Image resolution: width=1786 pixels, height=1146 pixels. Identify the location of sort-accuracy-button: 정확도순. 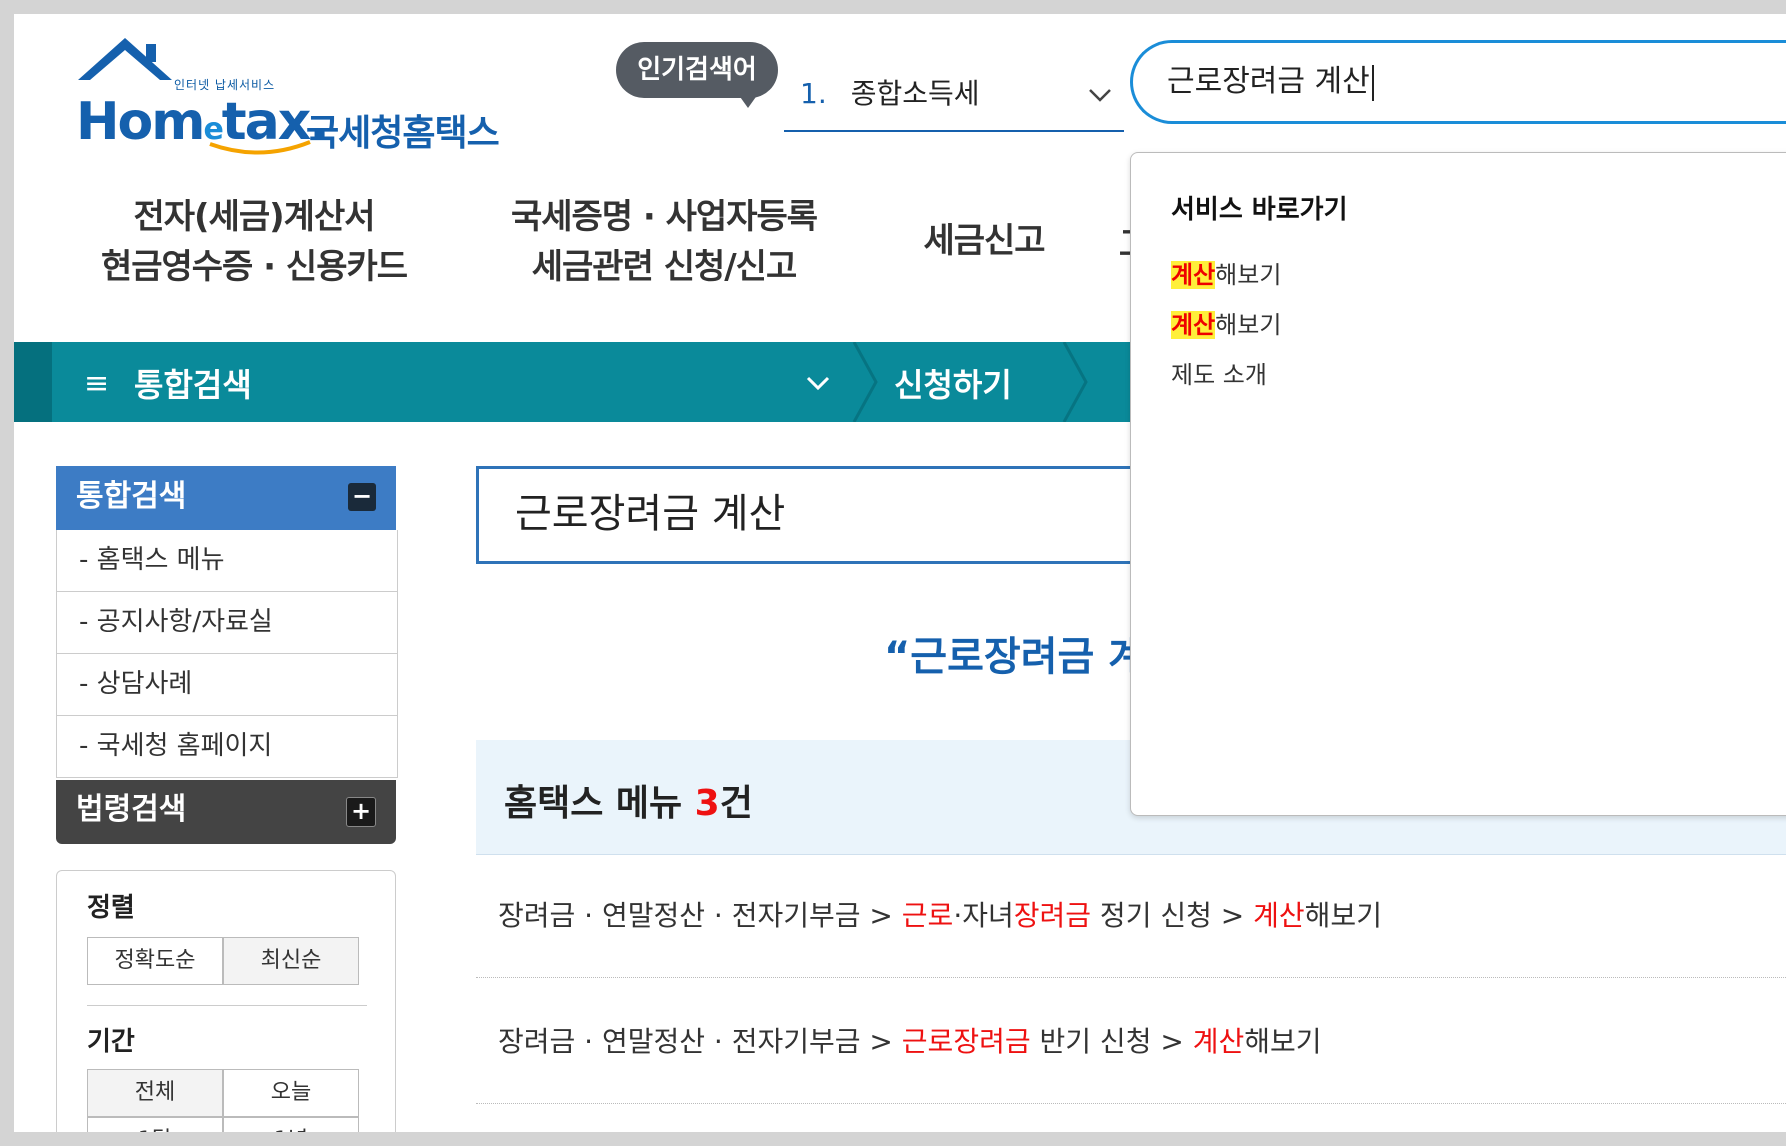
(155, 961).